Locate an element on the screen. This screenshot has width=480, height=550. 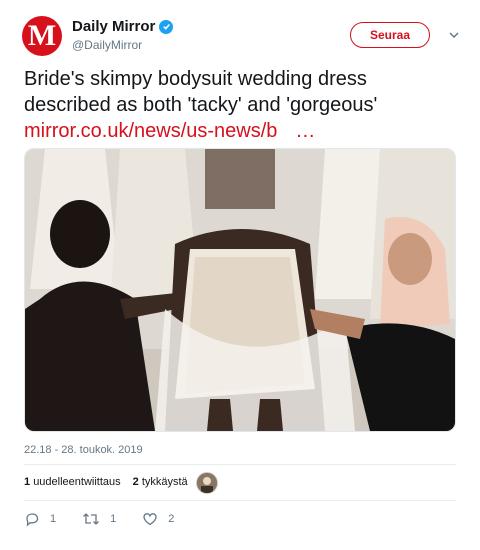
follow-button: Seuraa is located at coordinates (390, 35).